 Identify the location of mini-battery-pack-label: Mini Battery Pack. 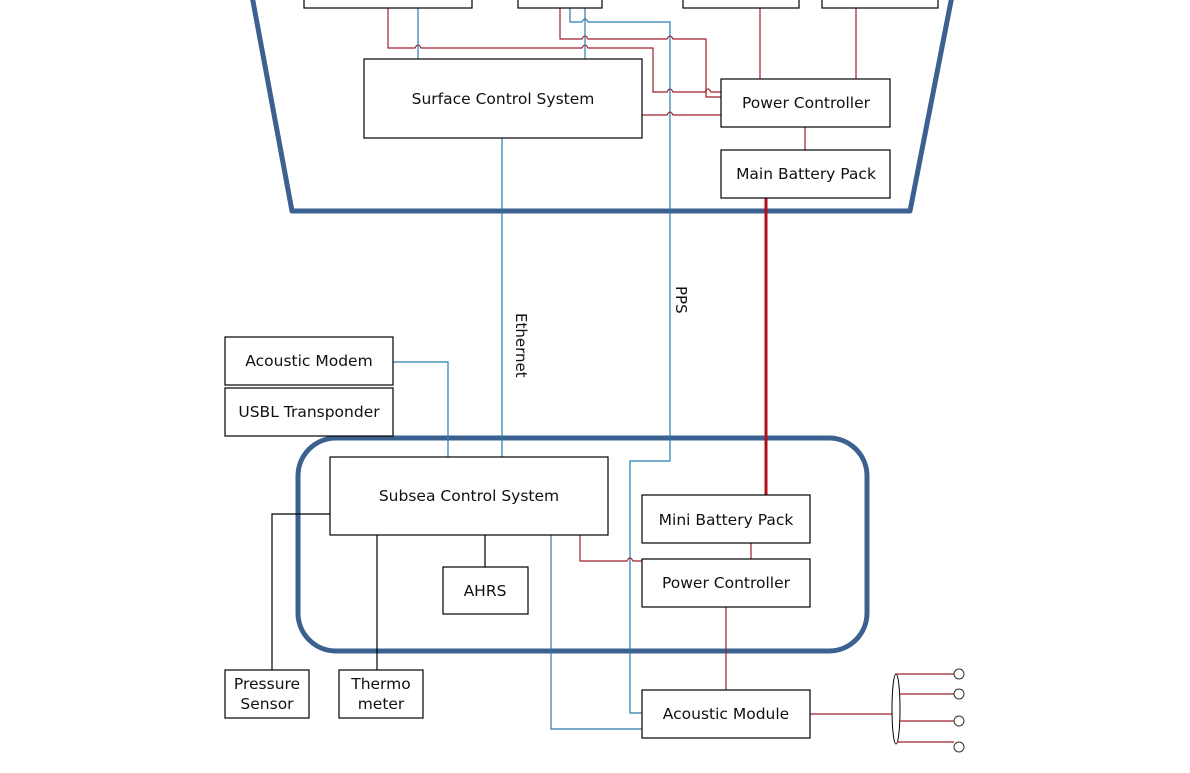
(726, 520).